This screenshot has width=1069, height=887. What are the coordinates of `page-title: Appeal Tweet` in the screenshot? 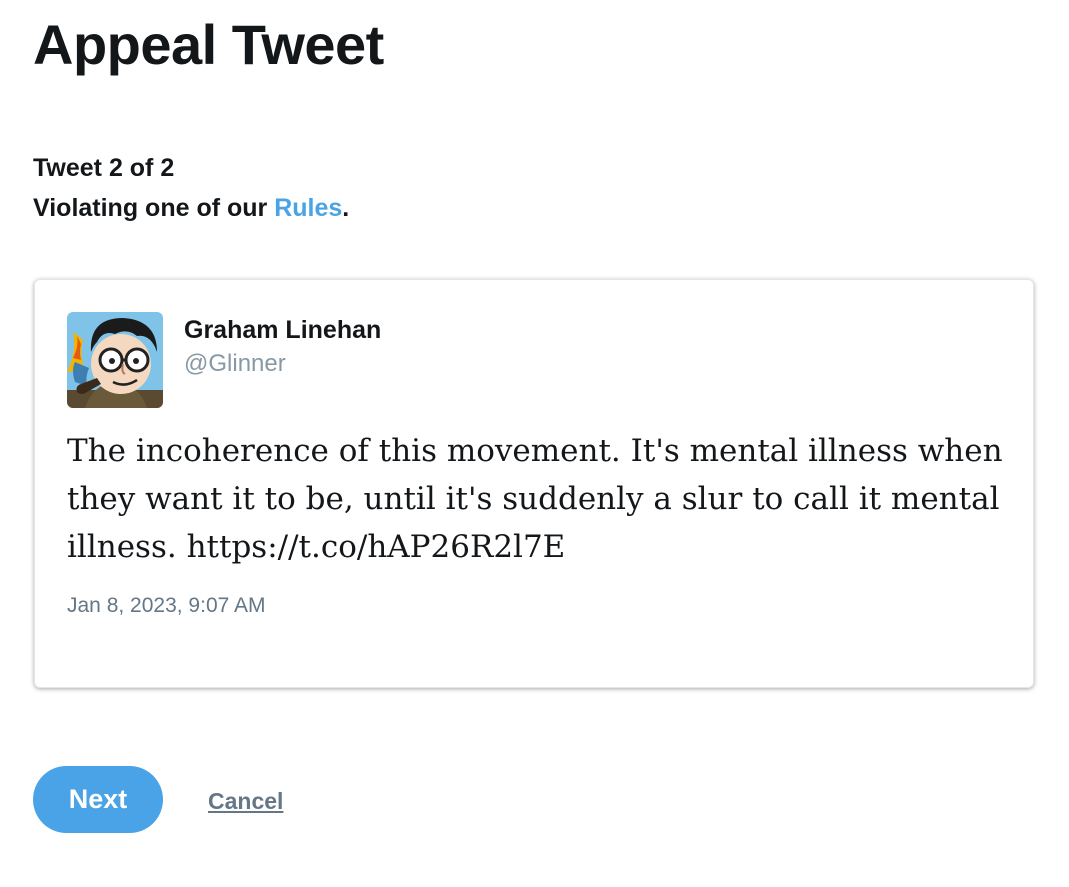 It's located at (208, 44).